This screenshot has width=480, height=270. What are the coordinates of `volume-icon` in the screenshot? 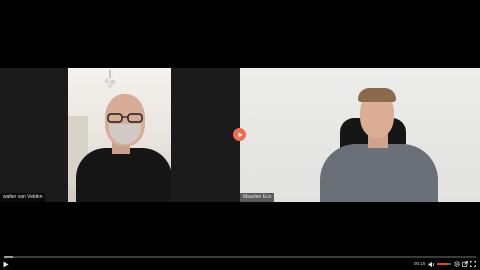 It's located at (431, 264).